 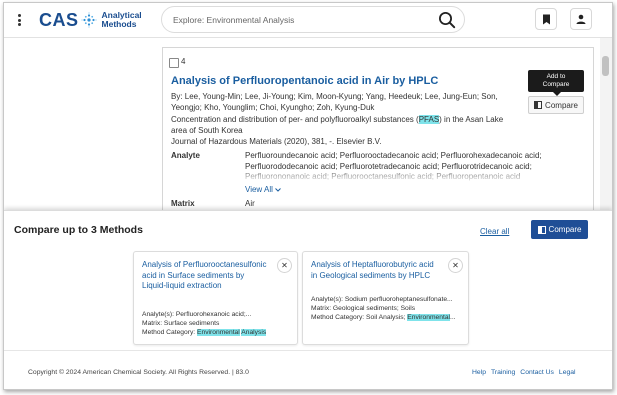 What do you see at coordinates (556, 76) in the screenshot?
I see `tooltip-line1: Add to` at bounding box center [556, 76].